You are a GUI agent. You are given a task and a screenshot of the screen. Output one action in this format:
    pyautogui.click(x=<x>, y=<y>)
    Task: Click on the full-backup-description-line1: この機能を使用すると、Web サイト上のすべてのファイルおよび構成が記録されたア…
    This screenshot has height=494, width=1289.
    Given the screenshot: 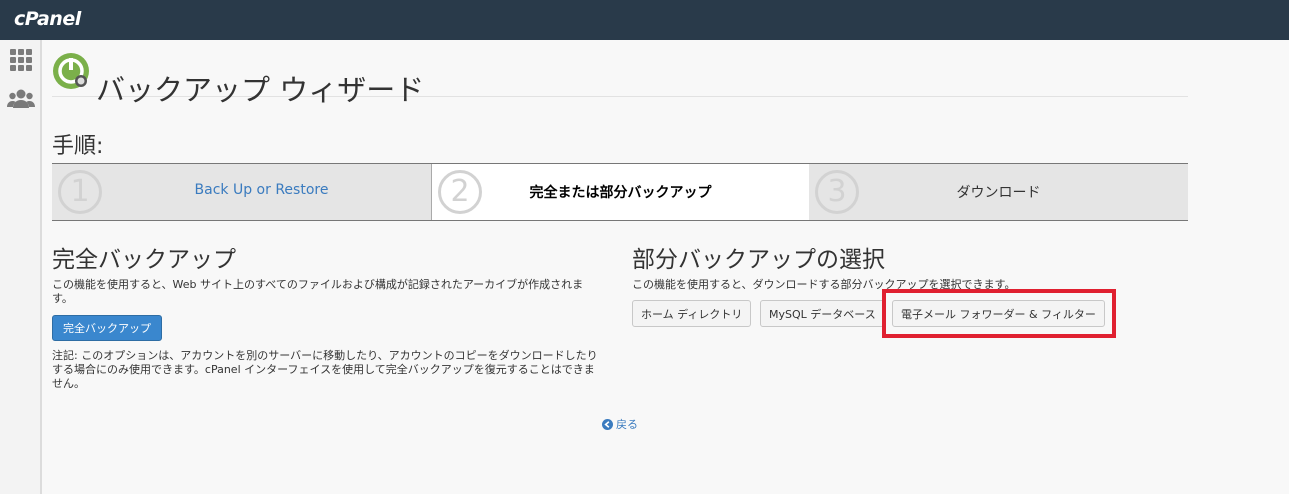 What is the action you would take?
    pyautogui.click(x=318, y=284)
    